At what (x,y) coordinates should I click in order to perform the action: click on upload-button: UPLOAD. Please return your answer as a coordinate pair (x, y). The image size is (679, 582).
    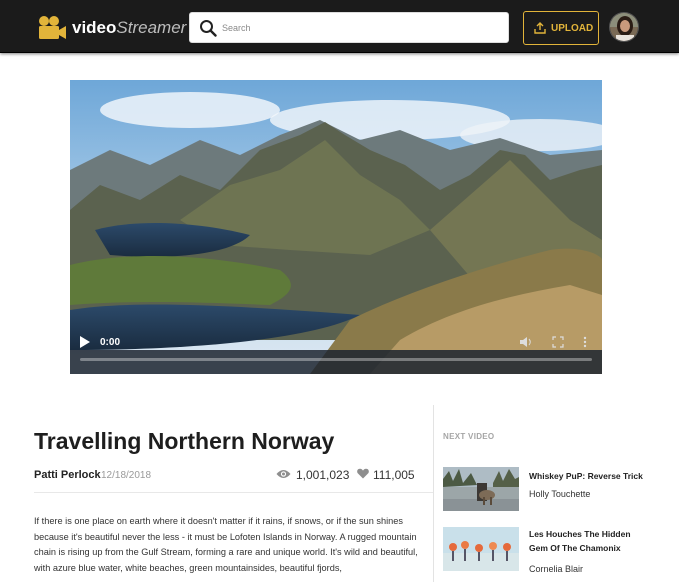
    Looking at the image, I should click on (561, 28).